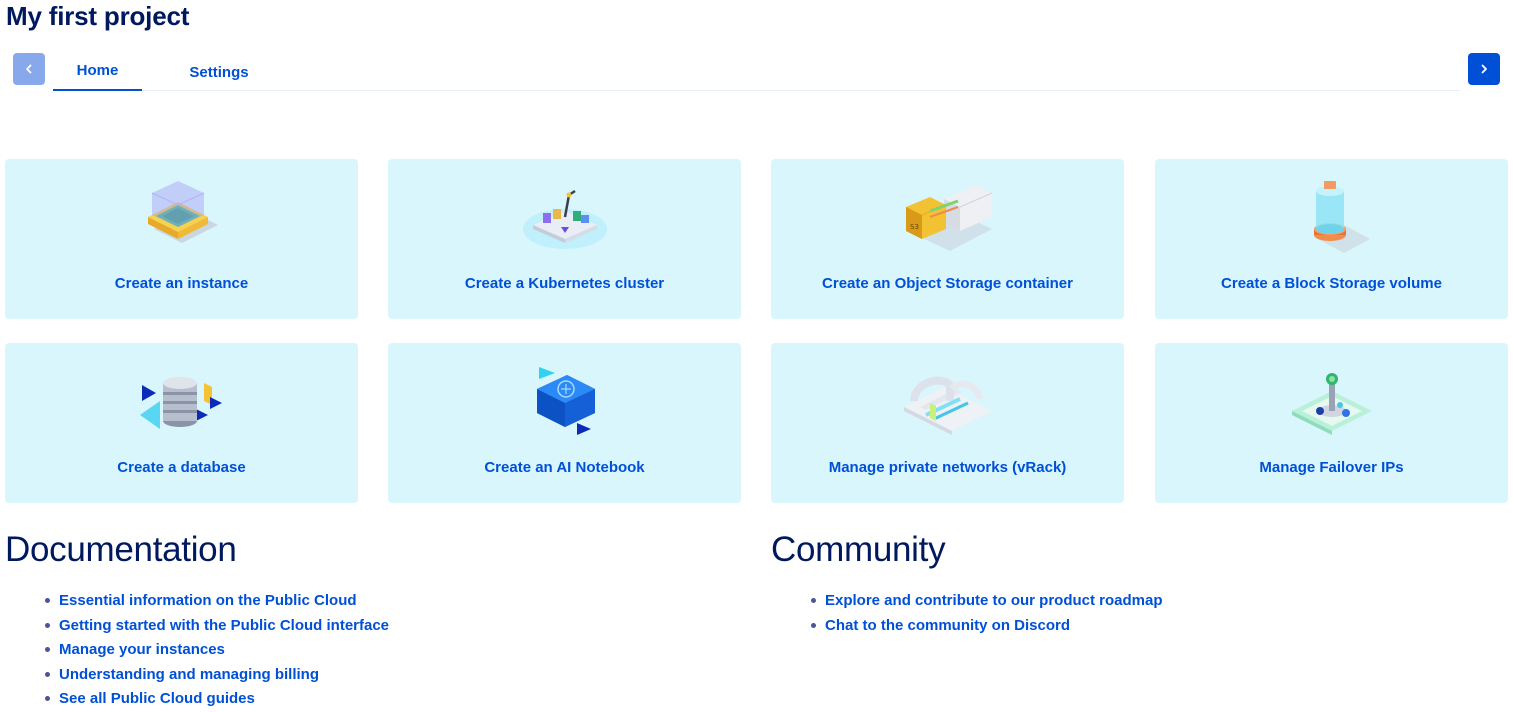  I want to click on card-label: Create an instance, so click(181, 283).